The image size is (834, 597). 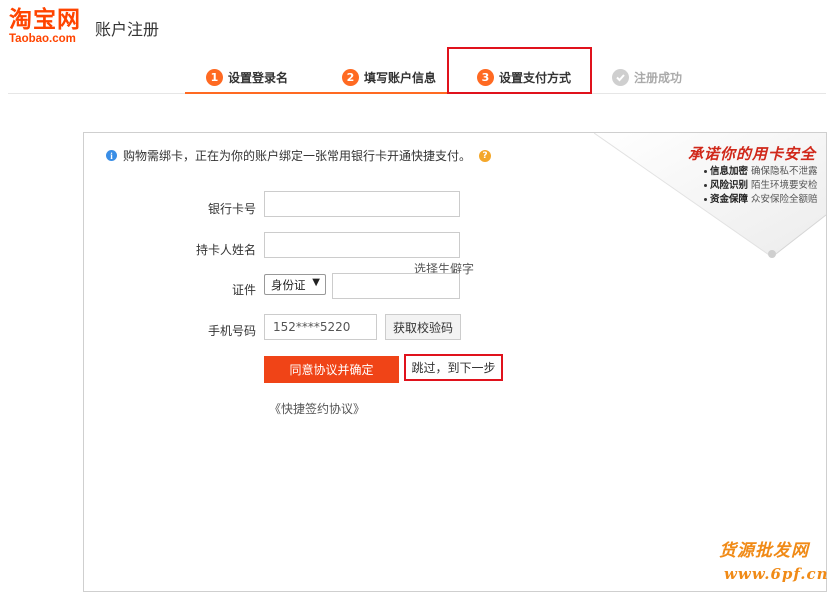 I want to click on security-feature-key: 信息加密, so click(x=729, y=171).